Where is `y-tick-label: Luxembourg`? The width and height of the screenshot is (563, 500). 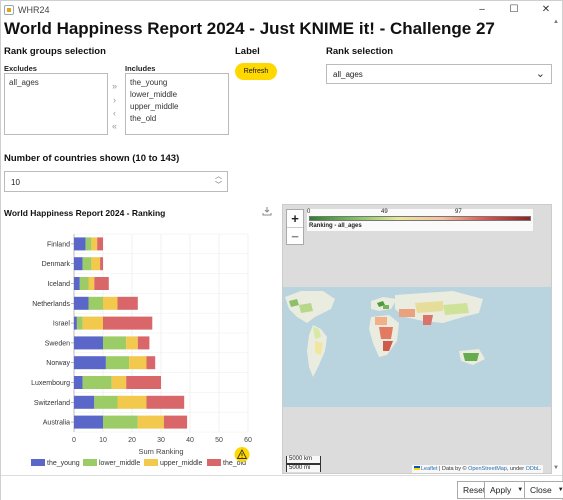 y-tick-label: Luxembourg is located at coordinates (50, 383).